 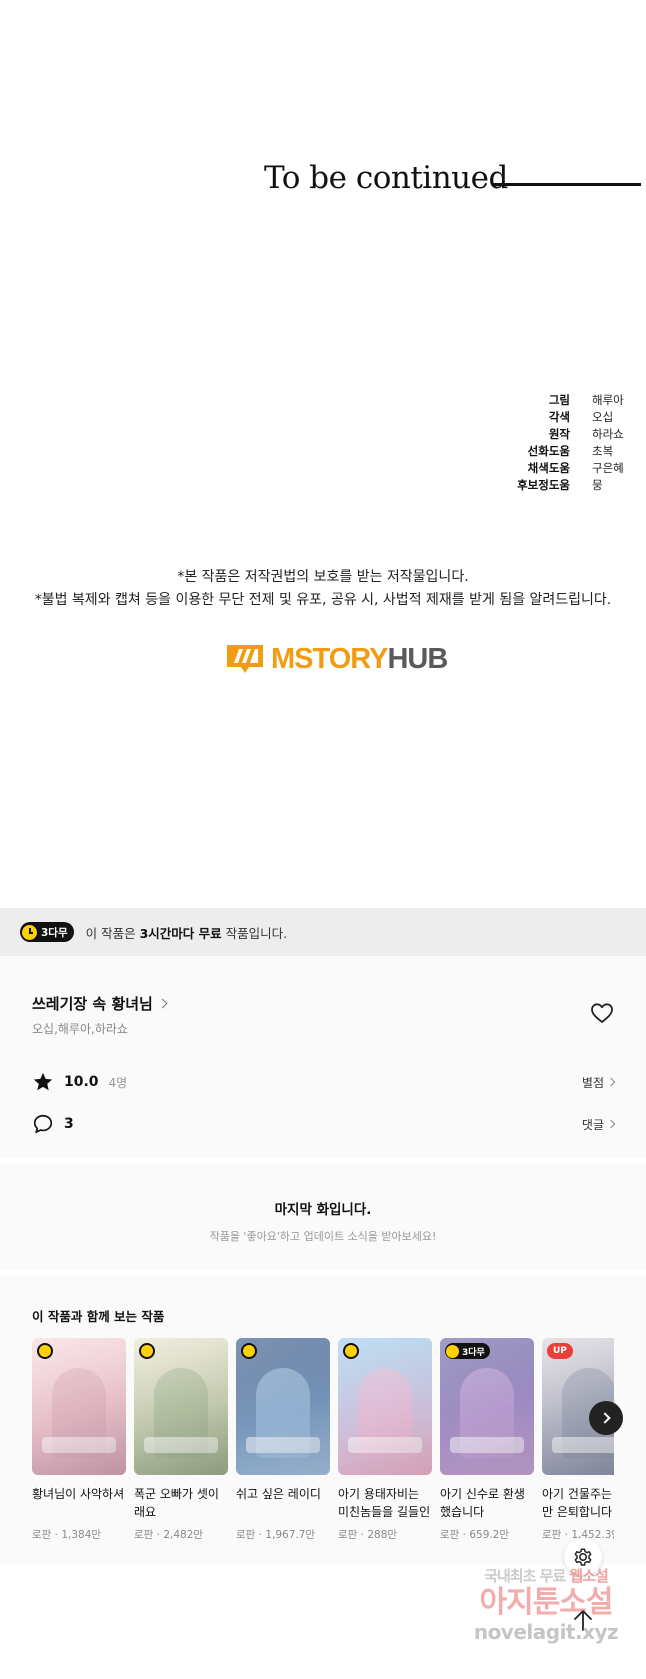 I want to click on carousel-next-button, so click(x=606, y=1418).